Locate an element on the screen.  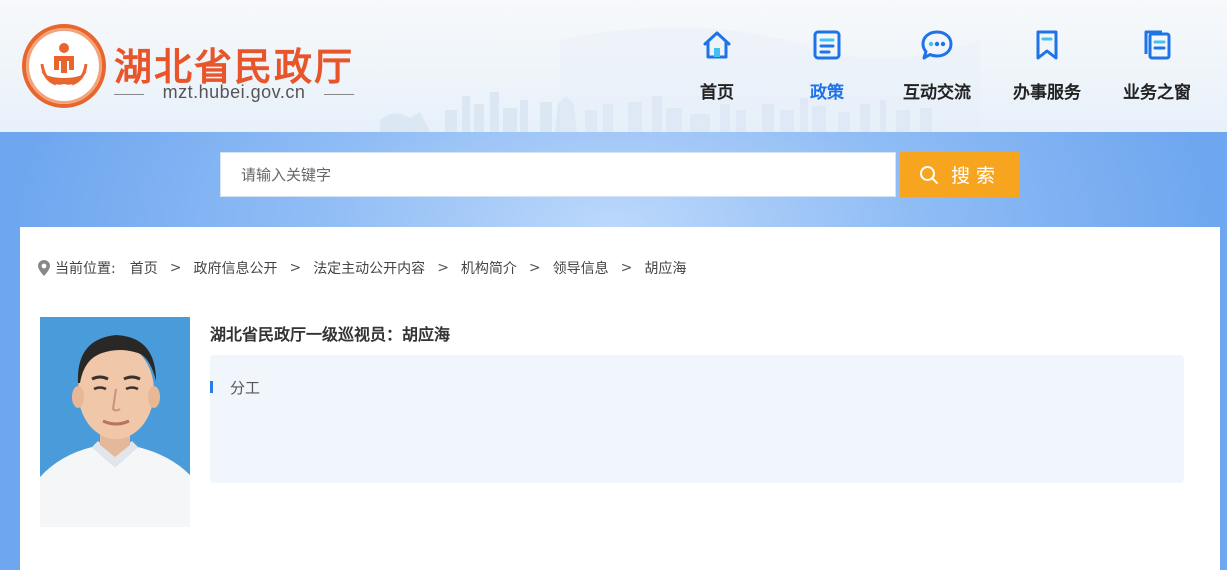
location-pin-icon is located at coordinates (44, 268).